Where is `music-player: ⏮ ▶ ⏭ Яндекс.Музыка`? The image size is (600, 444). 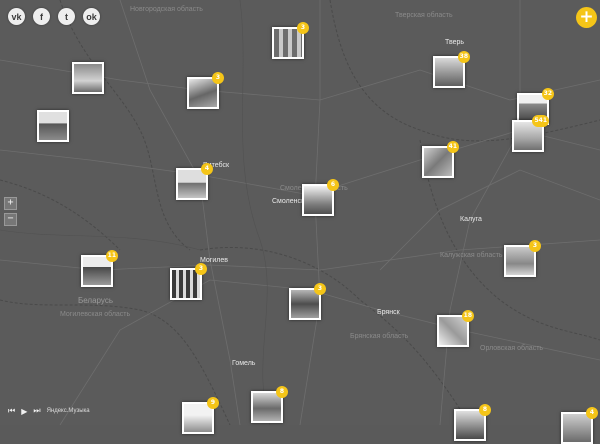 music-player: ⏮ ▶ ⏭ Яндекс.Музыка is located at coordinates (49, 411).